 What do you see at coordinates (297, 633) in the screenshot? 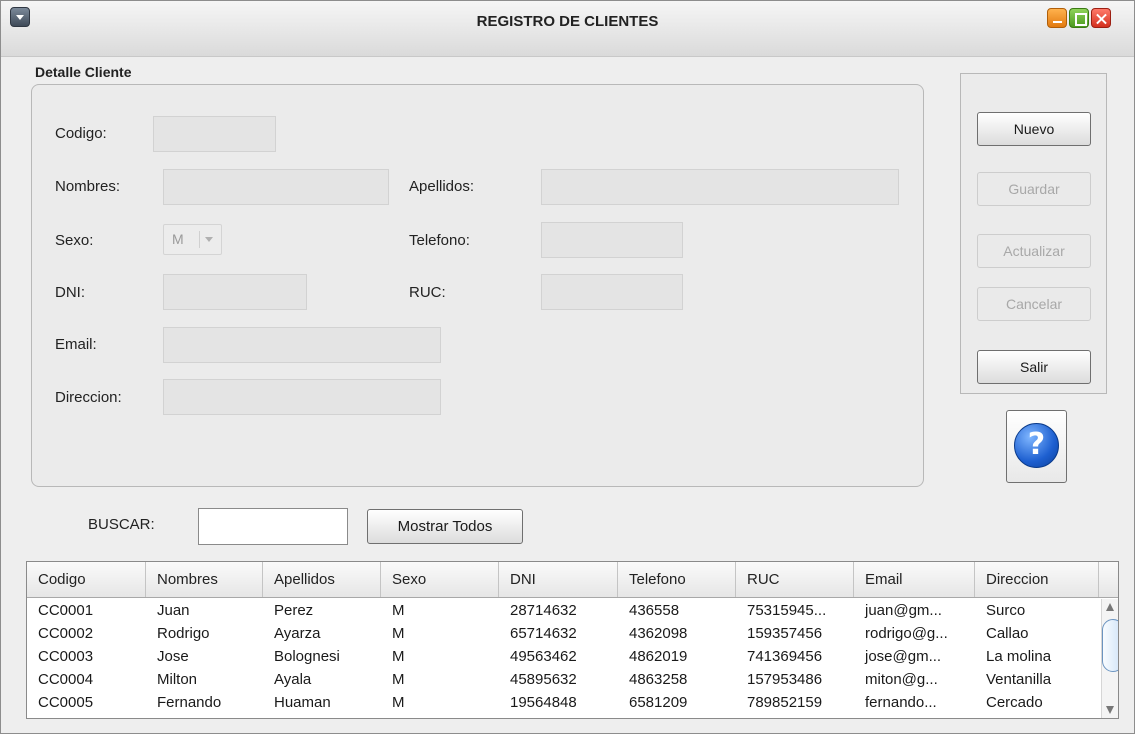
I see `cell-apellidos: Ayarza` at bounding box center [297, 633].